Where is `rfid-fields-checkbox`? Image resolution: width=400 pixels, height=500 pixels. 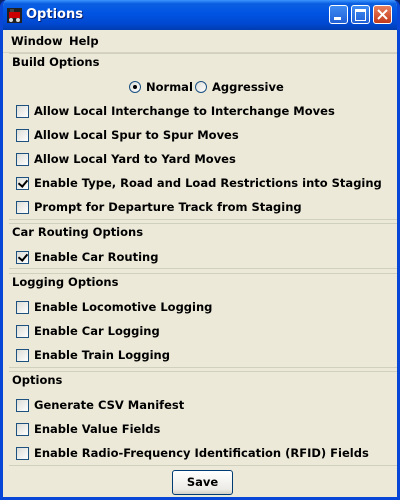
rfid-fields-checkbox is located at coordinates (22, 453).